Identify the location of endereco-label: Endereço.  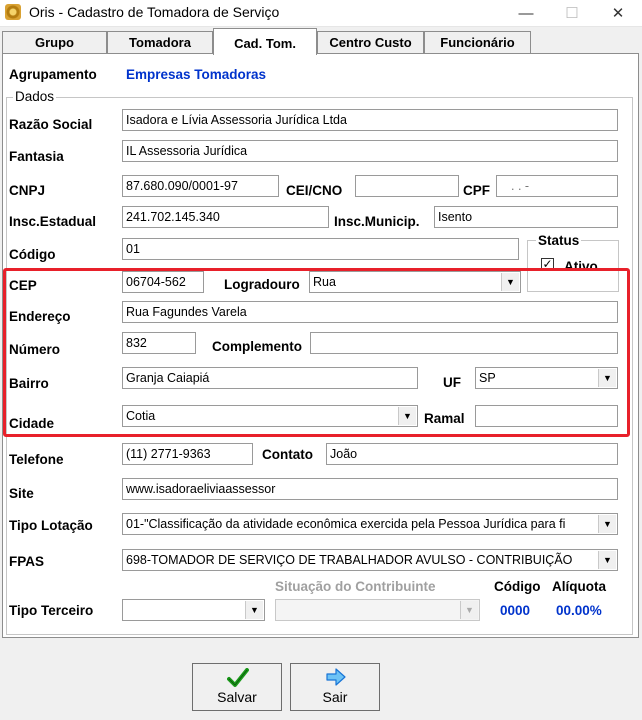
(40, 316).